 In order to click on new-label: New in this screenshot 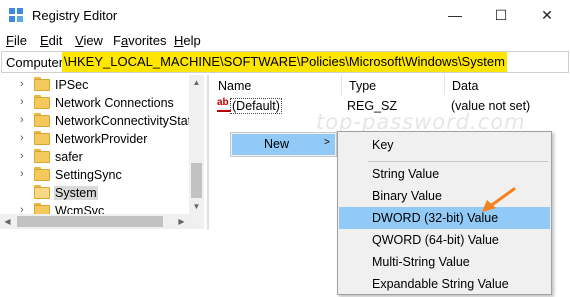, I will do `click(277, 144)`.